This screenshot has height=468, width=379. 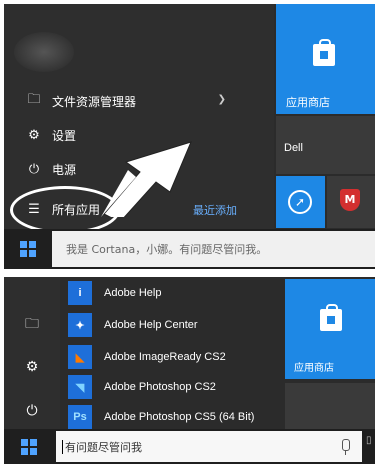 I want to click on start-menu-rail: 🗀 ⚙ ⏻, so click(x=32, y=353).